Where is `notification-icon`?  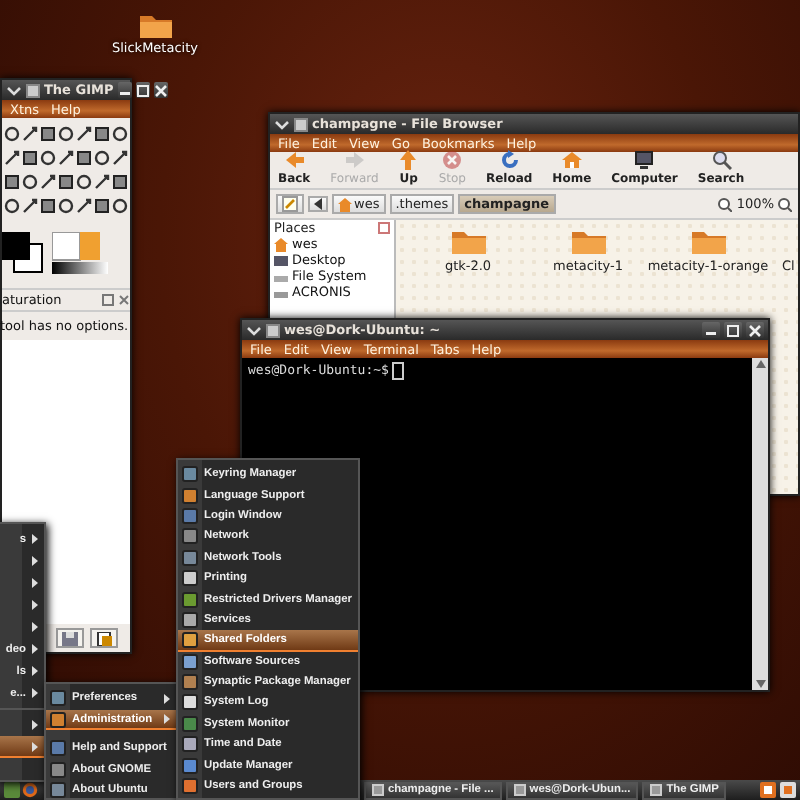
notification-icon is located at coordinates (768, 790).